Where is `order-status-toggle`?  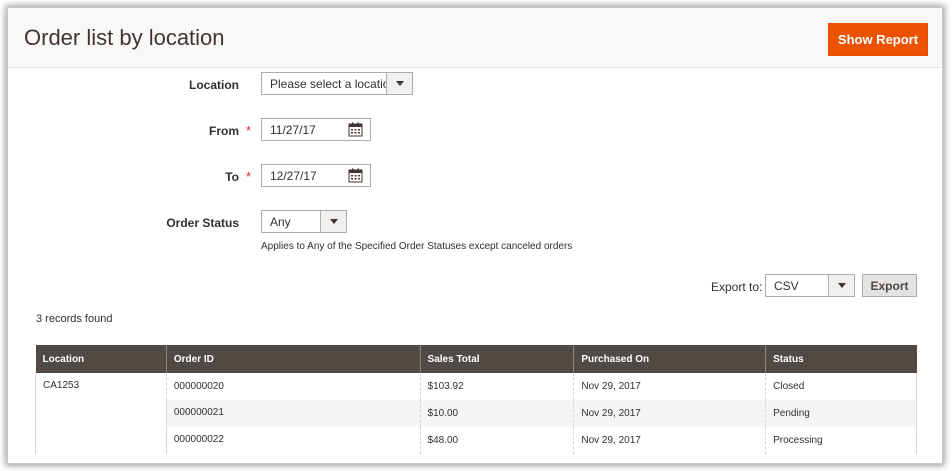
order-status-toggle is located at coordinates (333, 221).